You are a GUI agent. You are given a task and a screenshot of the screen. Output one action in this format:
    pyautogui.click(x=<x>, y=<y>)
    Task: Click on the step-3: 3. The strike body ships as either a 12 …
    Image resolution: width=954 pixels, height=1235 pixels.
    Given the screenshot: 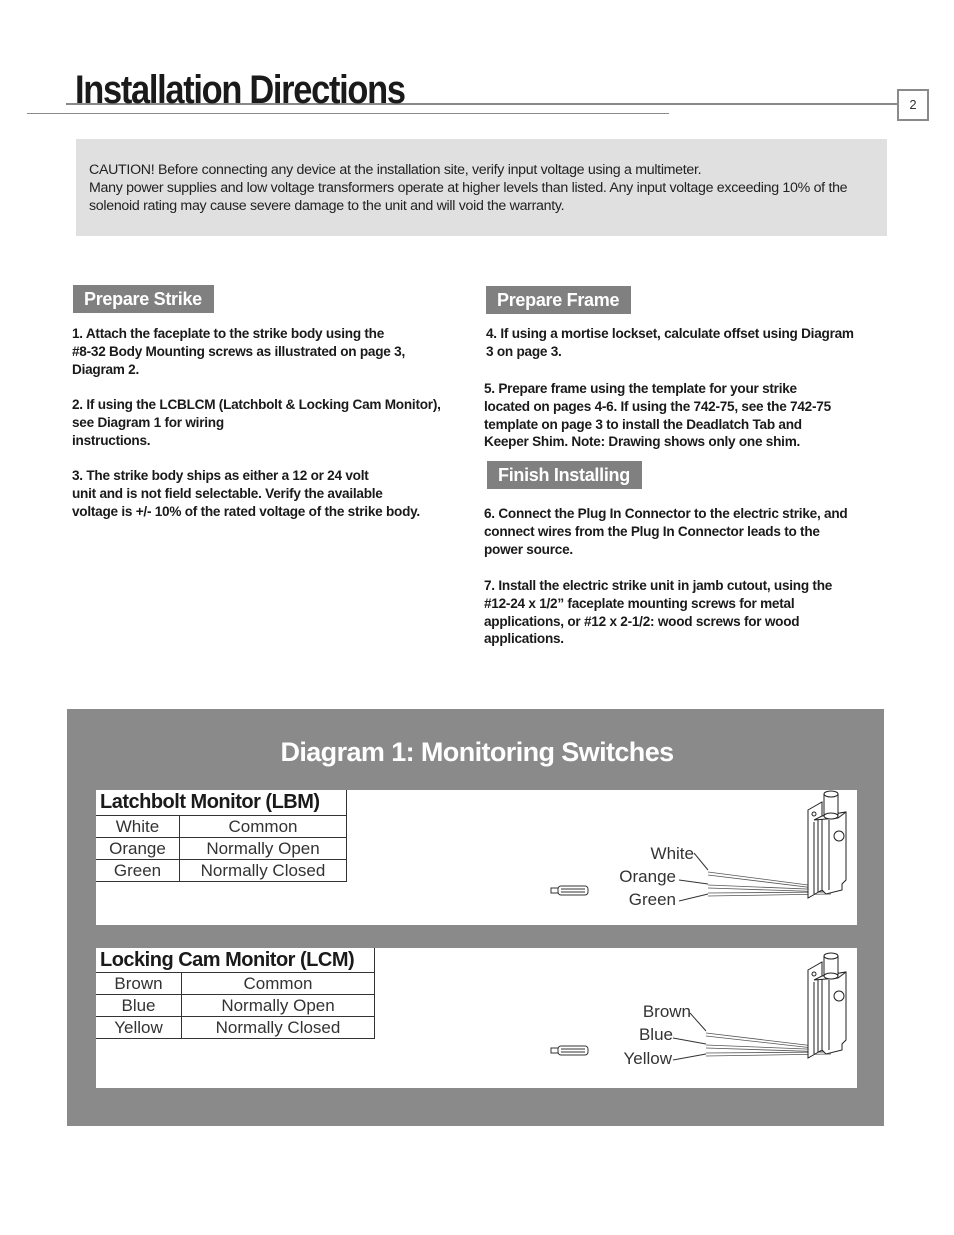 What is the action you would take?
    pyautogui.click(x=246, y=493)
    